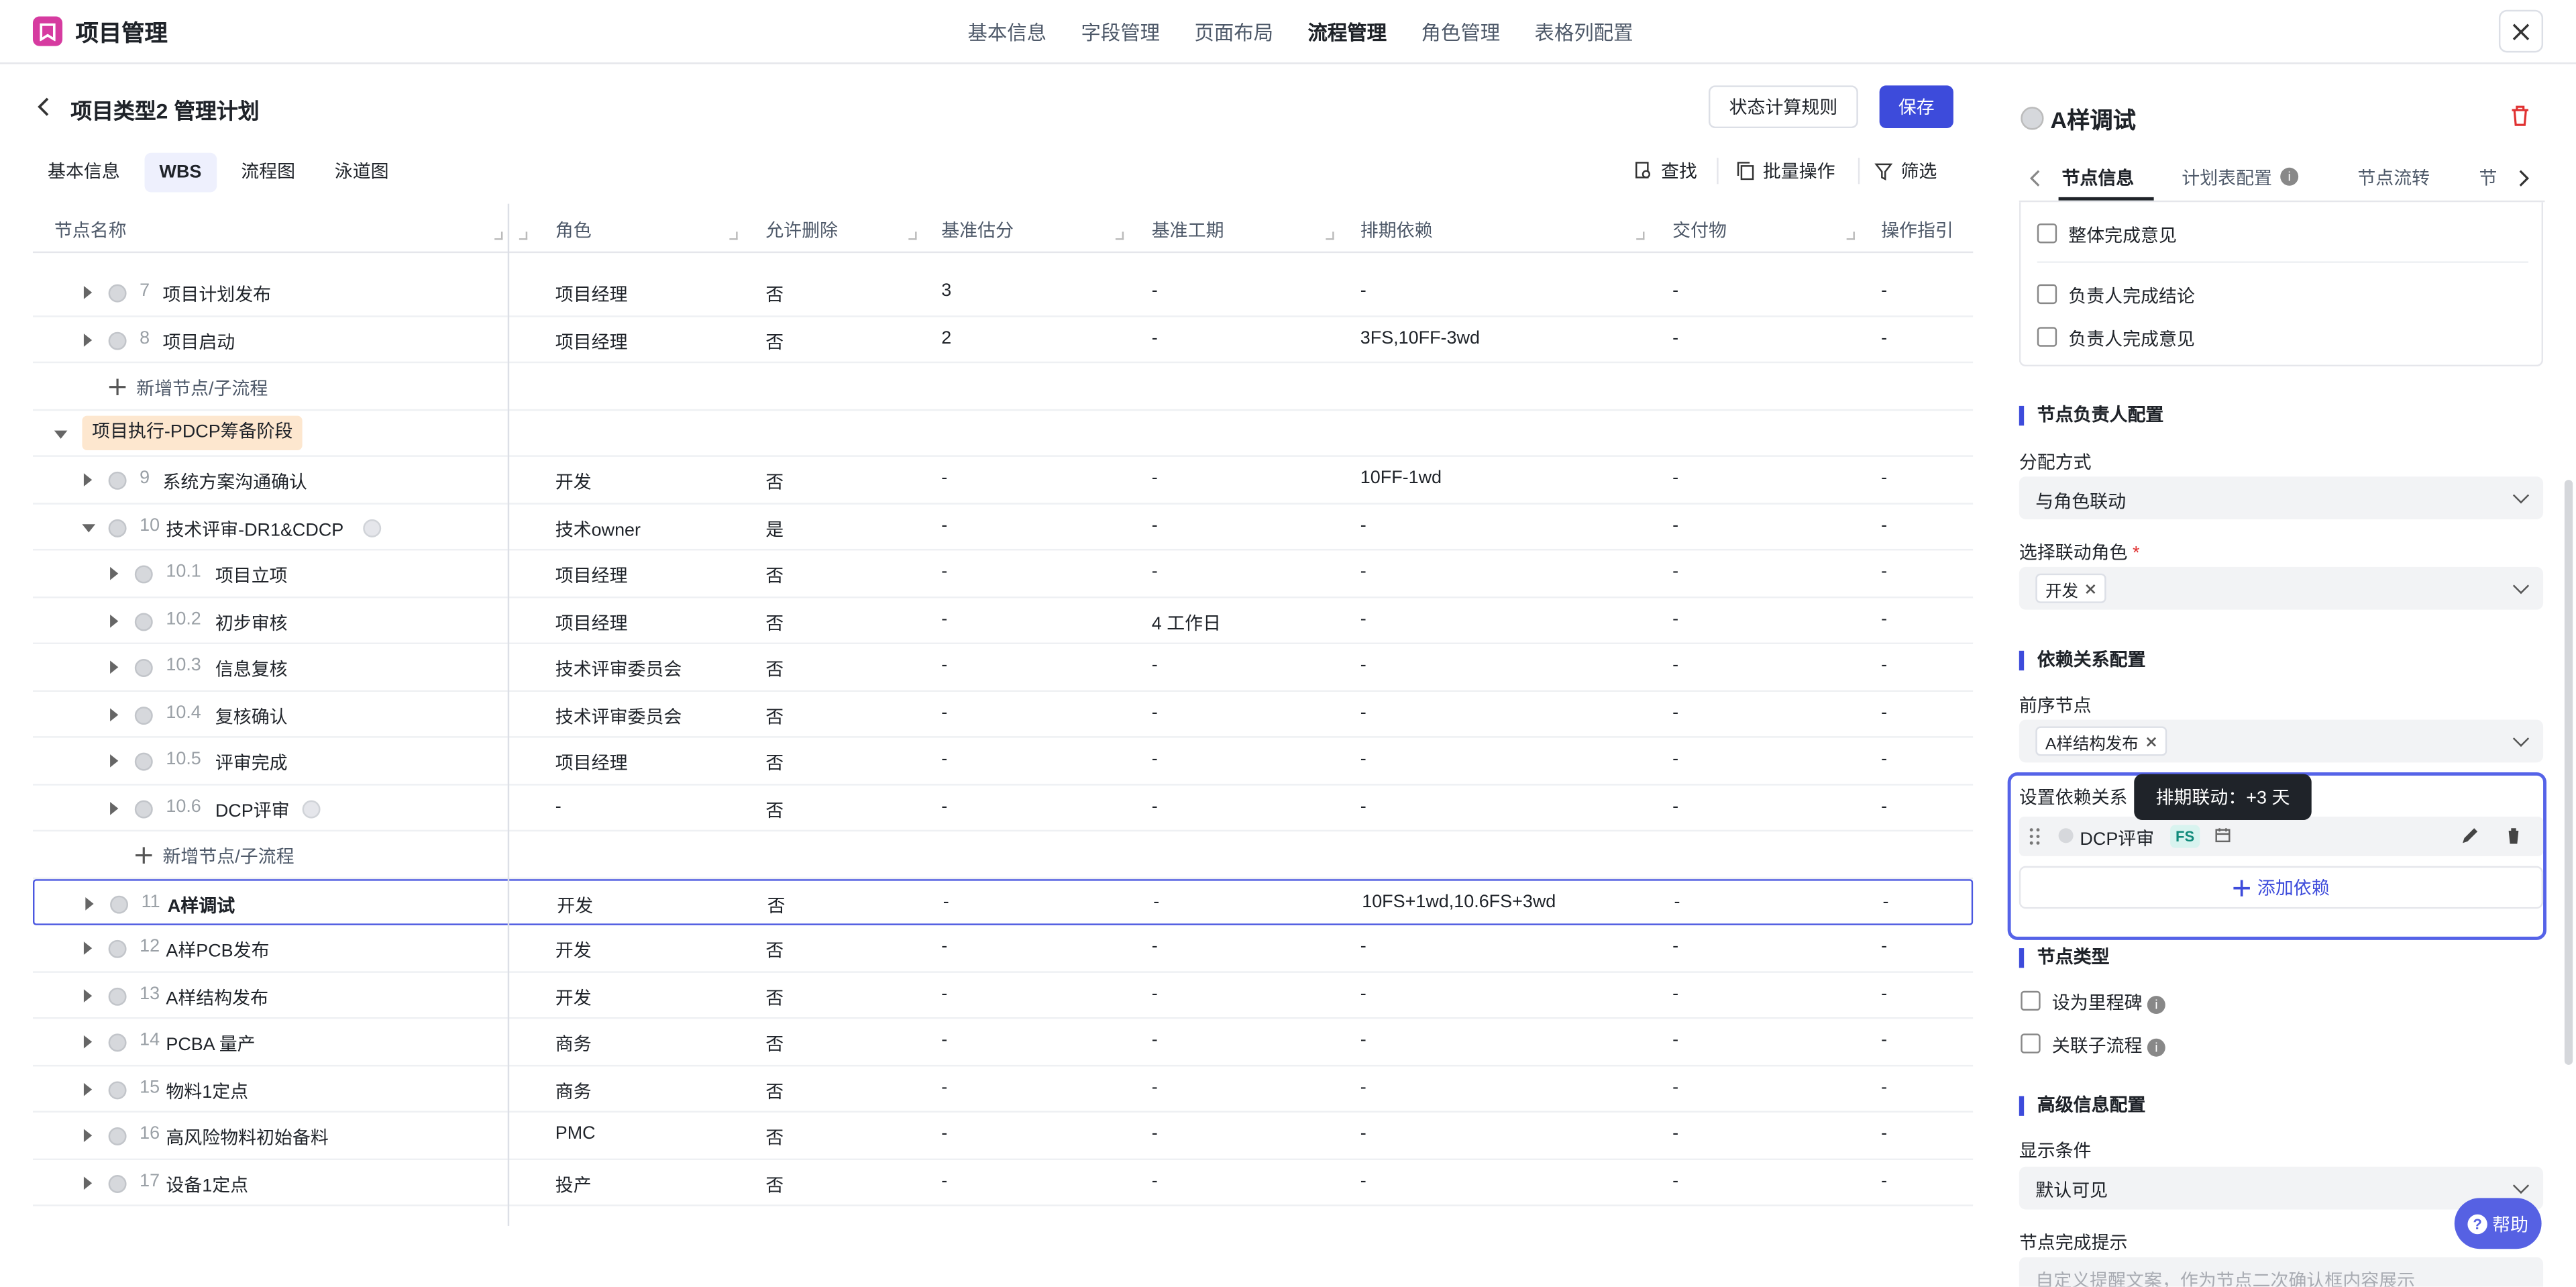  I want to click on table-row: 15 物料1定点 商务 否 - - - - -, so click(1003, 1089).